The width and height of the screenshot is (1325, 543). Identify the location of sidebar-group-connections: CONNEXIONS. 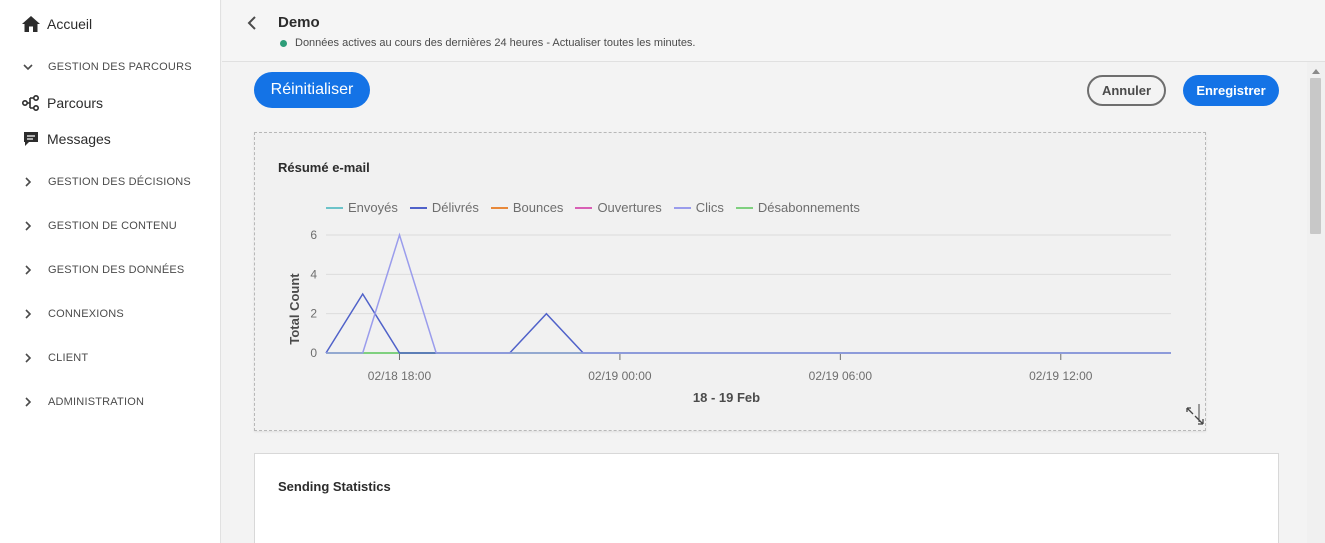
(110, 314).